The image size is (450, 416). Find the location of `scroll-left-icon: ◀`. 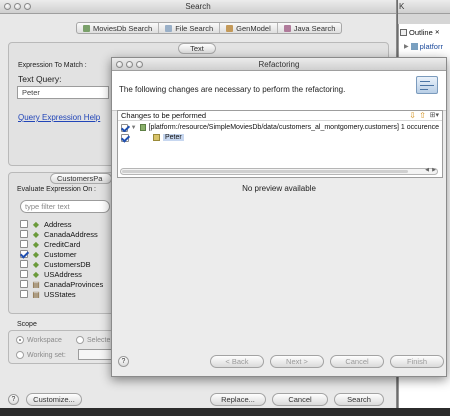

scroll-left-icon: ◀ is located at coordinates (427, 170).